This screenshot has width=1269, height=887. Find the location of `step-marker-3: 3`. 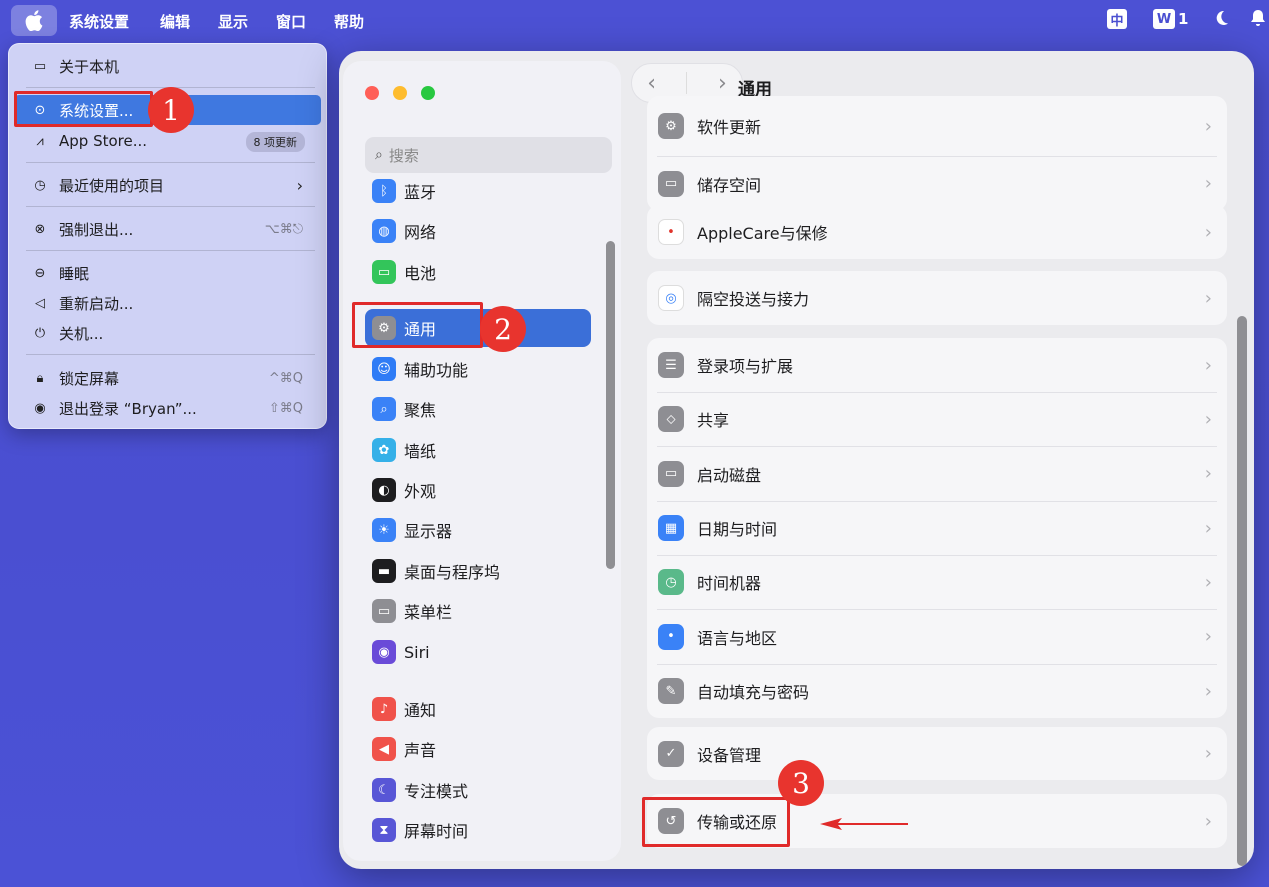

step-marker-3: 3 is located at coordinates (801, 783).